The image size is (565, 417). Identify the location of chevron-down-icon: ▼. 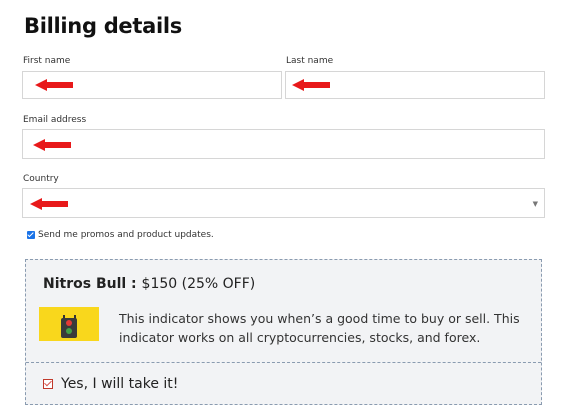
(535, 204).